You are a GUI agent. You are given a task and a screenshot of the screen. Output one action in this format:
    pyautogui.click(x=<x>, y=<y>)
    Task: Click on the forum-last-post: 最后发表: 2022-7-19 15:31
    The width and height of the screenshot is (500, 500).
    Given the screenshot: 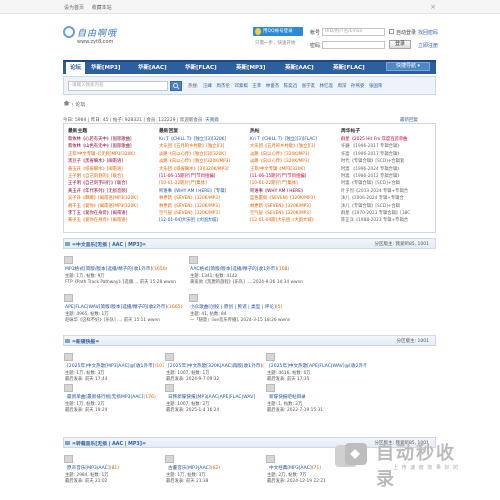 What is the action you would take?
    pyautogui.click(x=295, y=410)
    